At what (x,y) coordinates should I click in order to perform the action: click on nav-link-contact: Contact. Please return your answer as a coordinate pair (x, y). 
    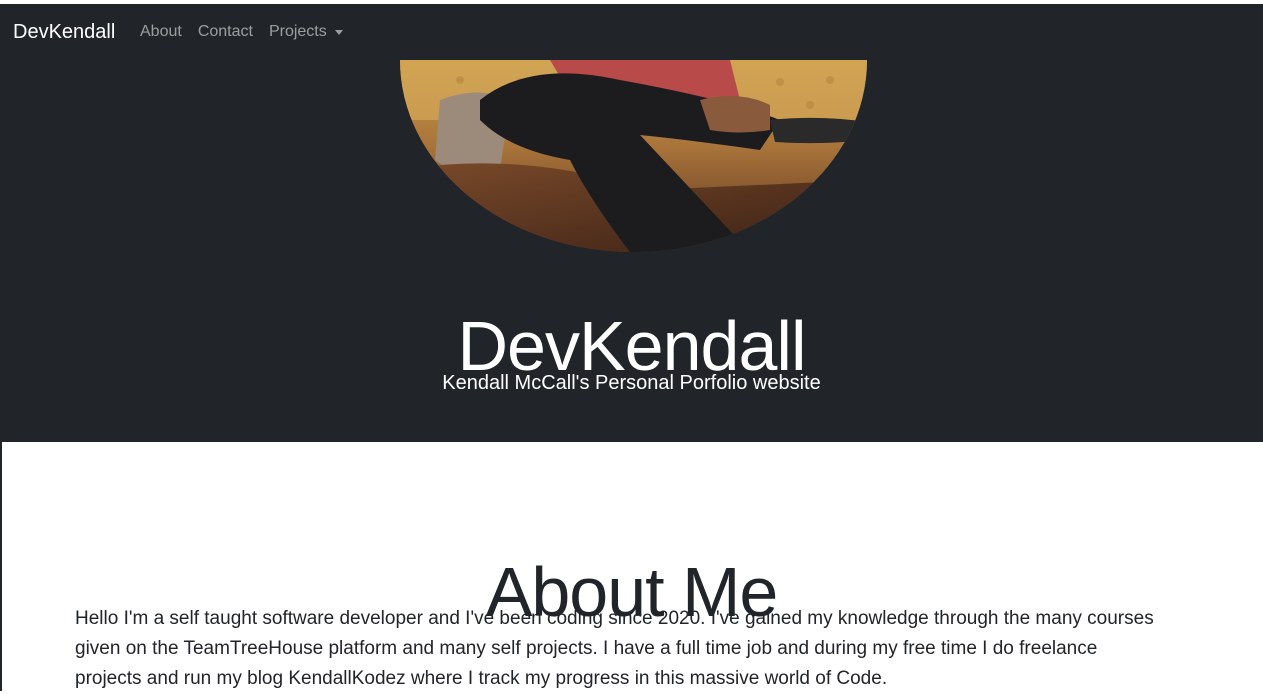
    Looking at the image, I should click on (225, 32).